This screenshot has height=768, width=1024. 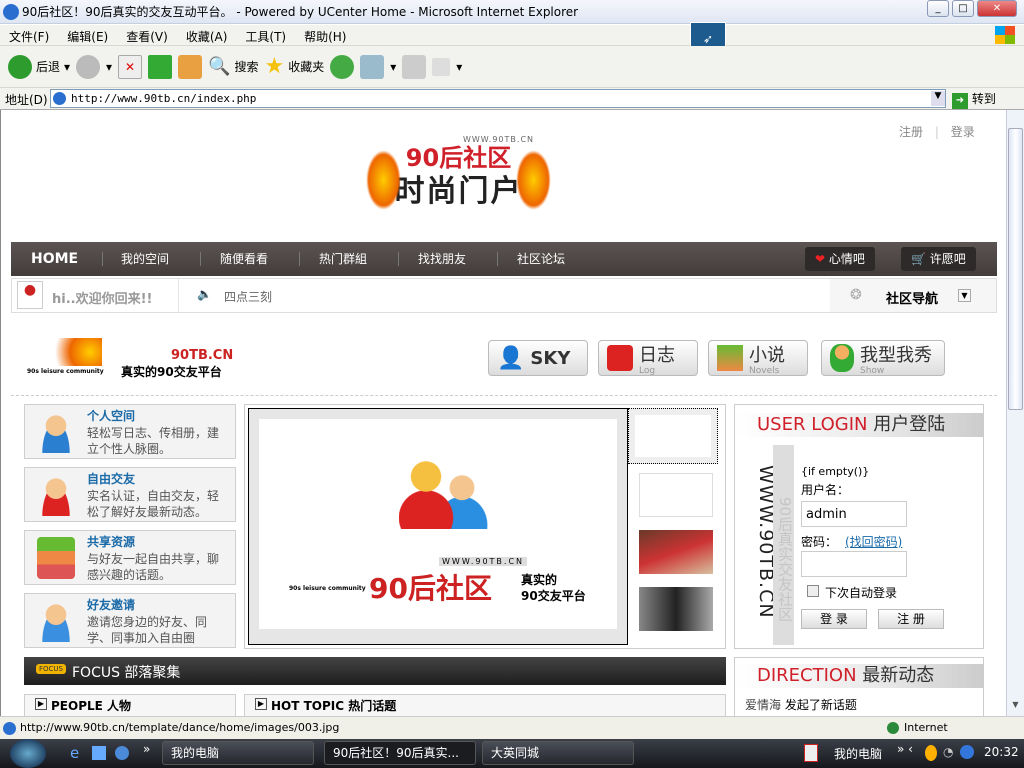 What do you see at coordinates (997, 8) in the screenshot?
I see `close-button: ✕` at bounding box center [997, 8].